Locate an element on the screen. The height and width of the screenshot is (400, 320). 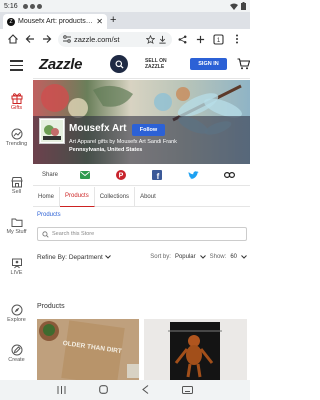
product-card-older-than-dirt: OLDER THAN DIRT is located at coordinates (88, 349).